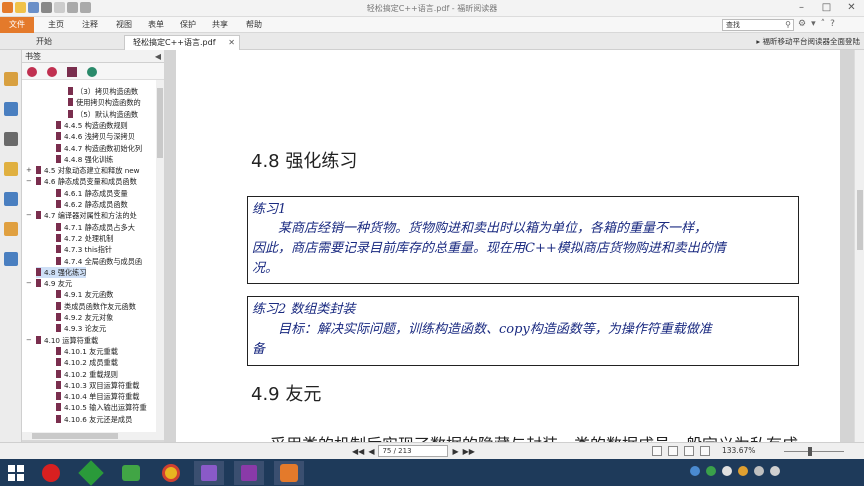 The image size is (864, 486). Describe the element at coordinates (90, 25) in the screenshot. I see `menu-comment: 注释` at that location.